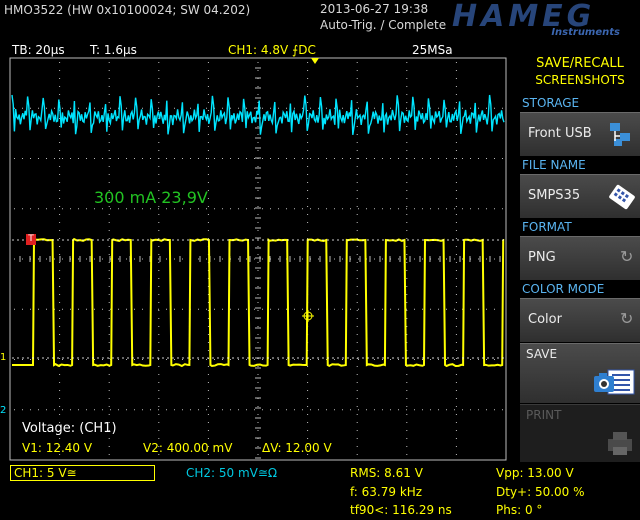  I want to click on menu-title: SAVE/RECALL SCREENSHOTS, so click(580, 72).